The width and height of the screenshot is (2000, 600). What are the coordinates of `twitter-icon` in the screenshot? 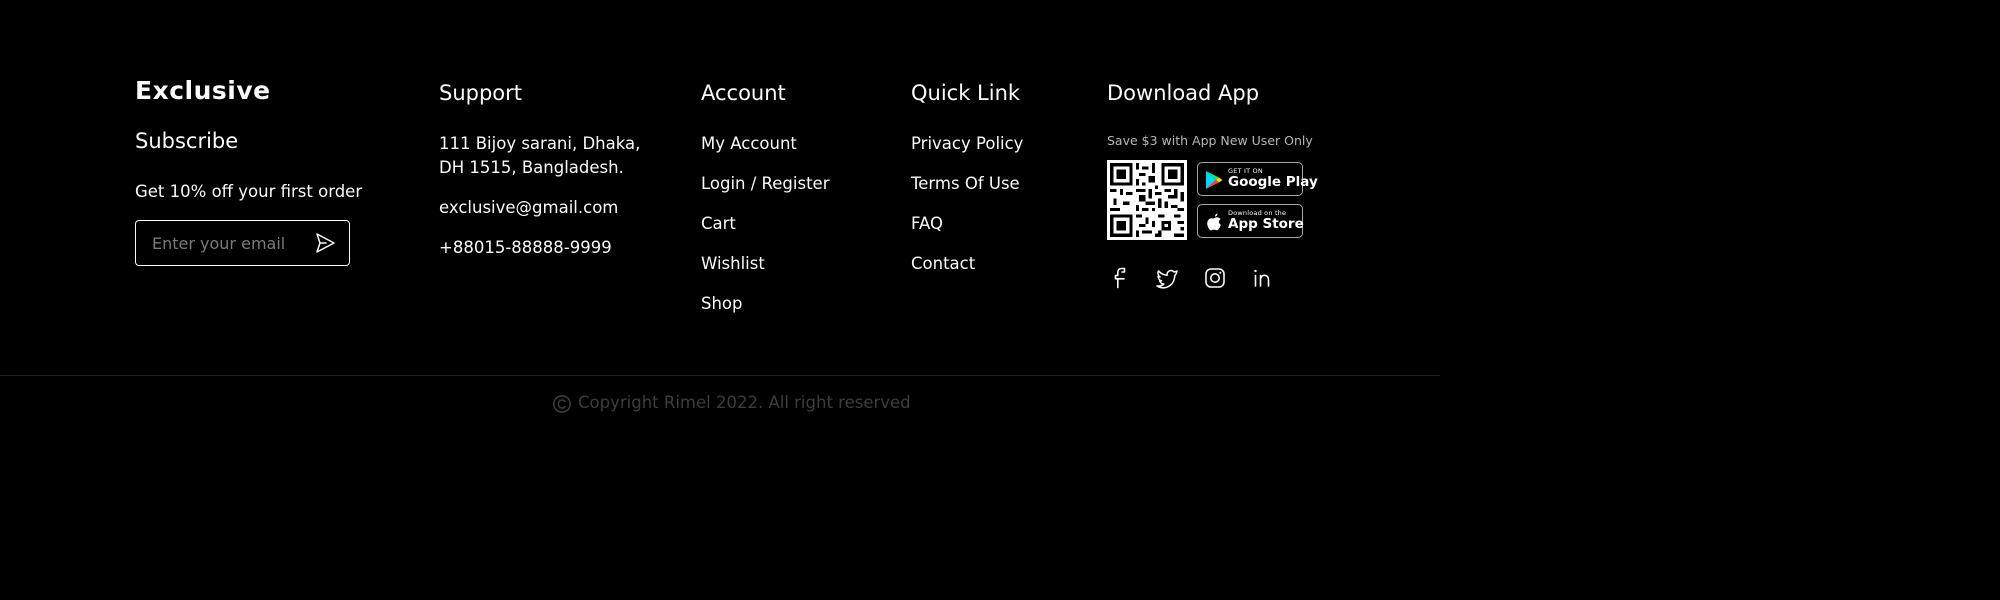 It's located at (1167, 278).